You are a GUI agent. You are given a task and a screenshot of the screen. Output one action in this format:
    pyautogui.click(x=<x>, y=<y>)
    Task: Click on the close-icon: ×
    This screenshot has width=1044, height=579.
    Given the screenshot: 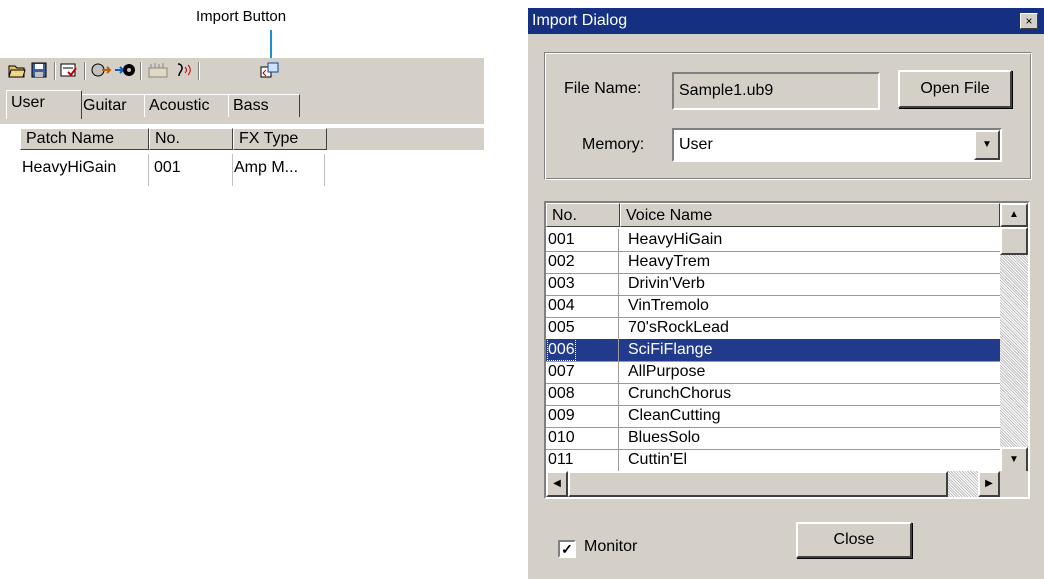 What is the action you would take?
    pyautogui.click(x=1029, y=21)
    